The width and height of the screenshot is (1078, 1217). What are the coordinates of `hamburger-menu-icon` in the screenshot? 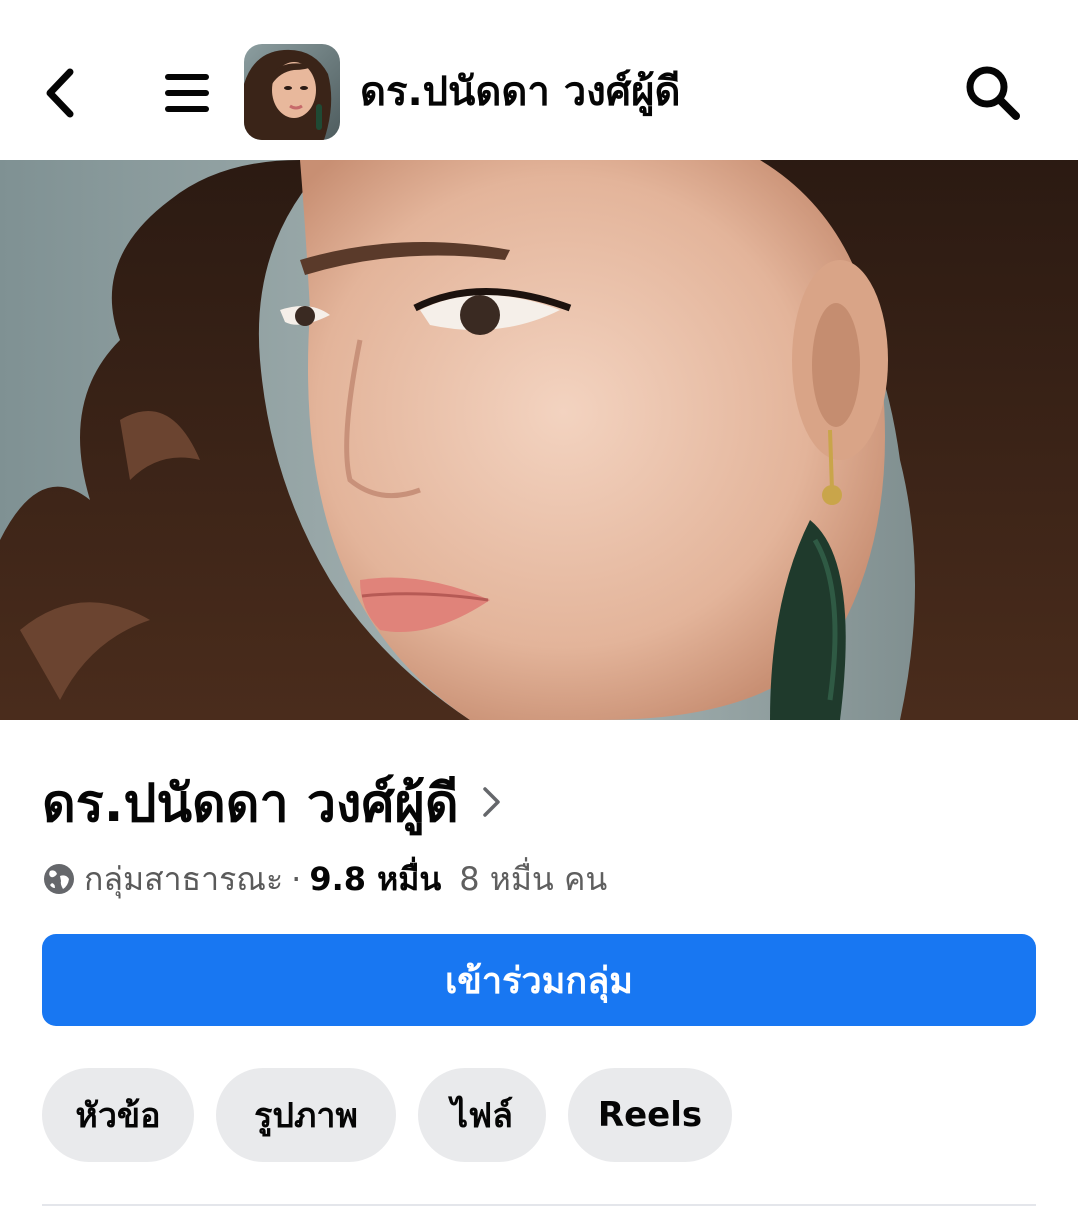 It's located at (187, 93).